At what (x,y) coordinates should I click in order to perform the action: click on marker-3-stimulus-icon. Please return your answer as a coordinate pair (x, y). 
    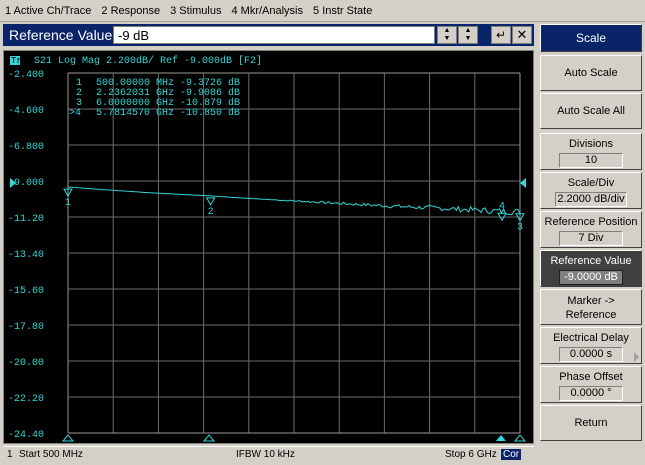
    Looking at the image, I should click on (520, 438).